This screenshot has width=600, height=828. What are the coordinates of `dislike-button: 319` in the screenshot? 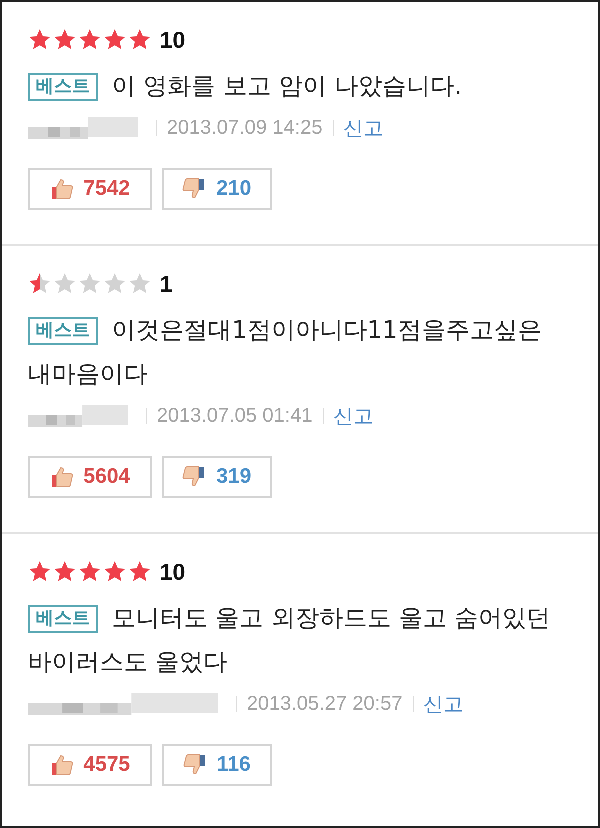 It's located at (217, 477).